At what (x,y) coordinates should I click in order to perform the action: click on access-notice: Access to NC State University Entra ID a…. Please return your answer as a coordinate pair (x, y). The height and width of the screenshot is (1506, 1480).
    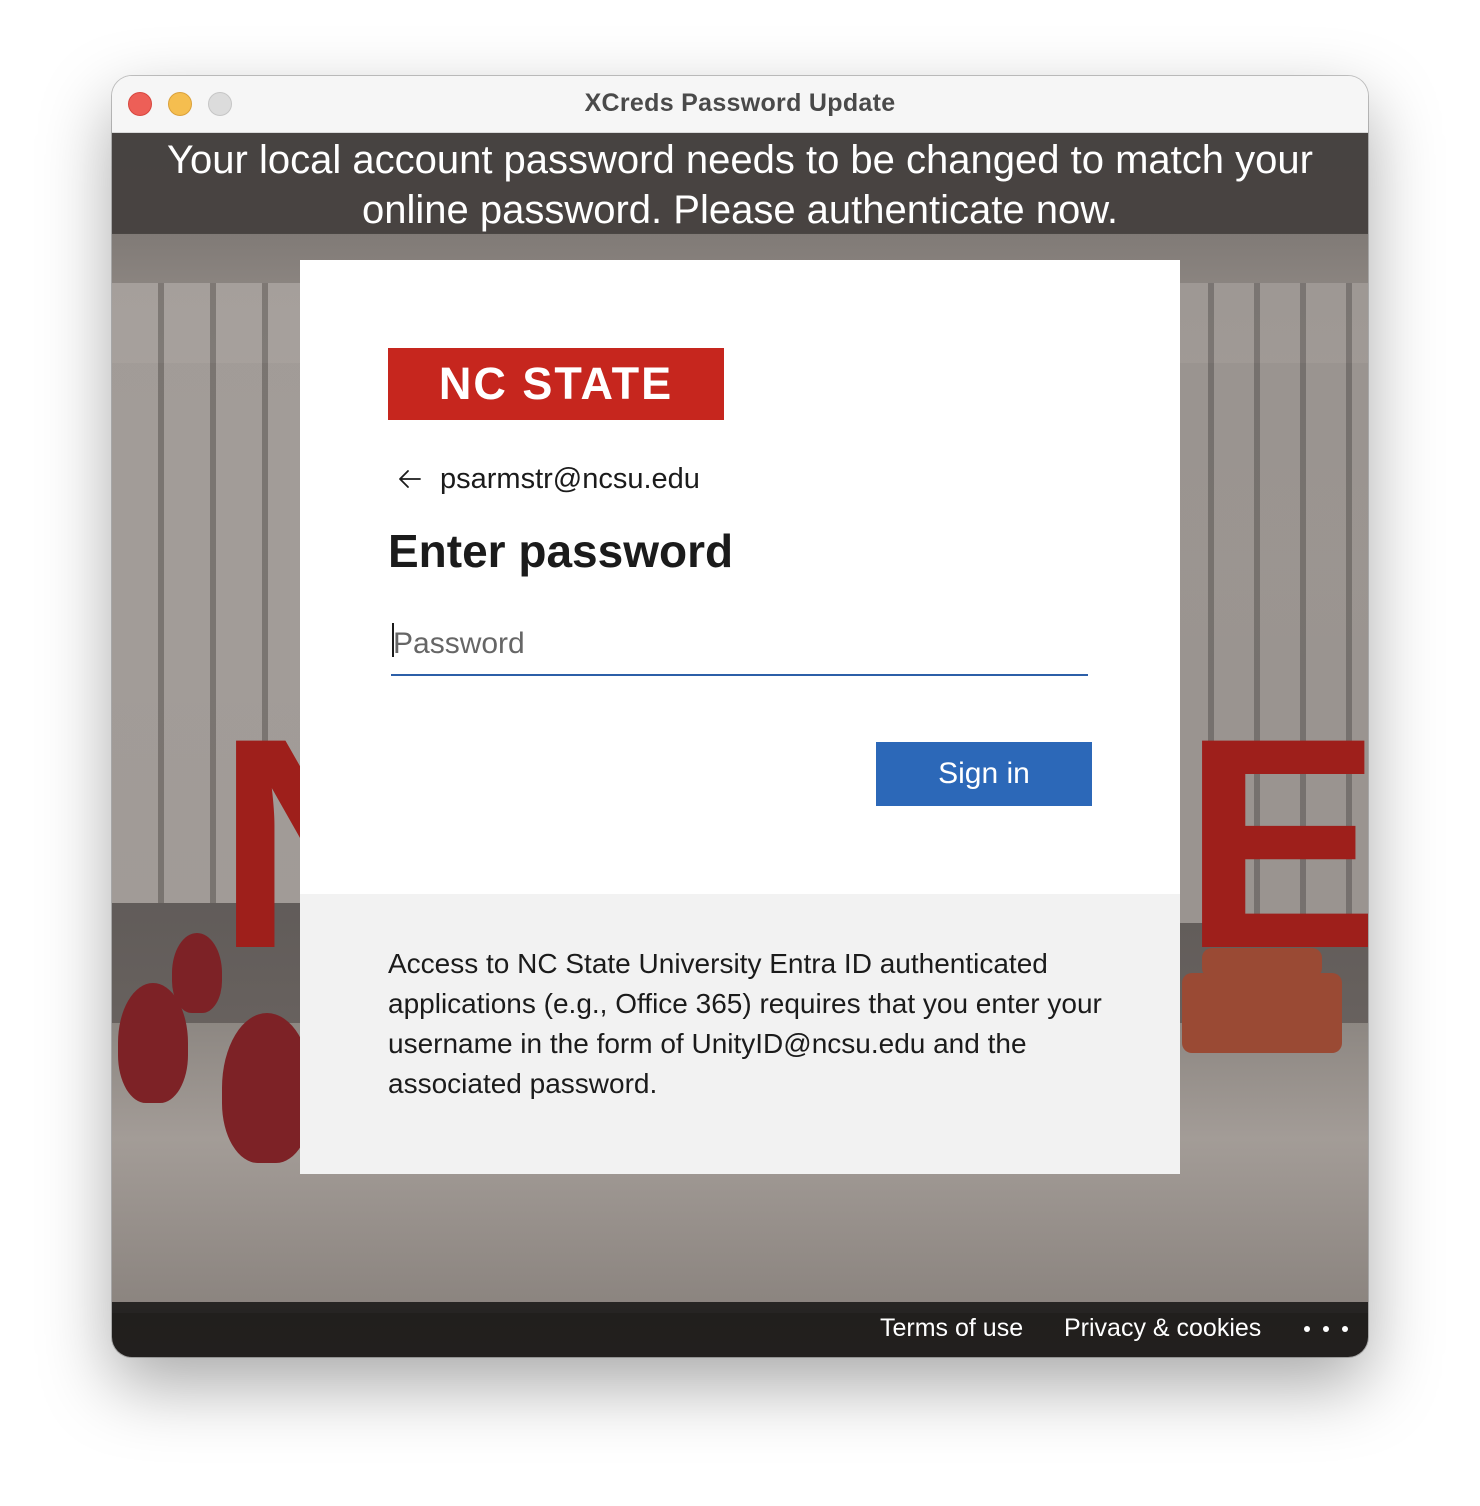
    Looking at the image, I should click on (745, 1023).